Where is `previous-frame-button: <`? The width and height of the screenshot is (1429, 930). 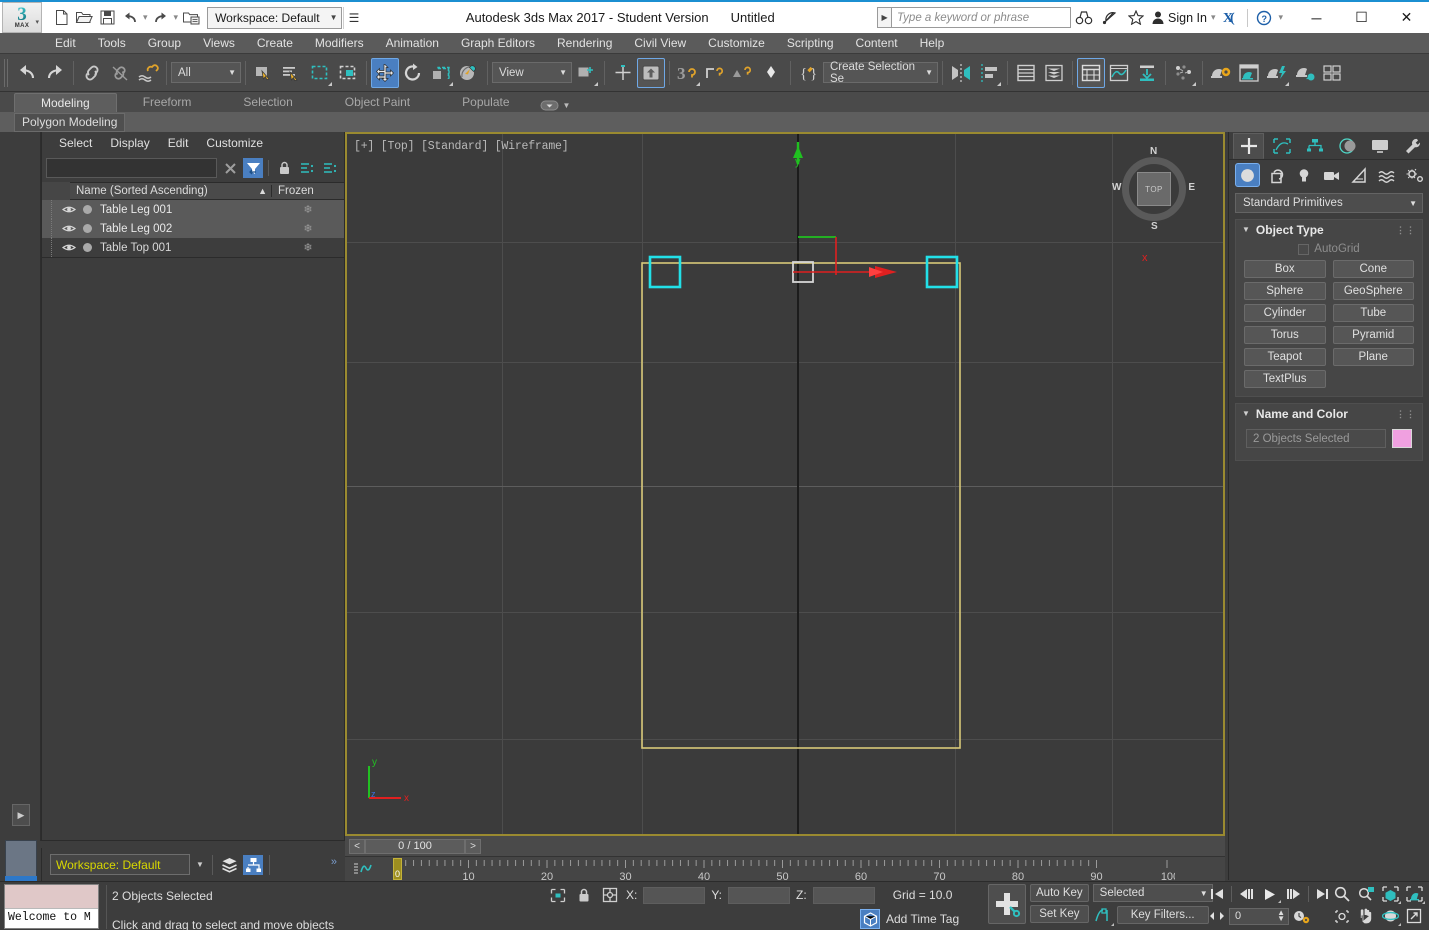 previous-frame-button: < is located at coordinates (357, 846).